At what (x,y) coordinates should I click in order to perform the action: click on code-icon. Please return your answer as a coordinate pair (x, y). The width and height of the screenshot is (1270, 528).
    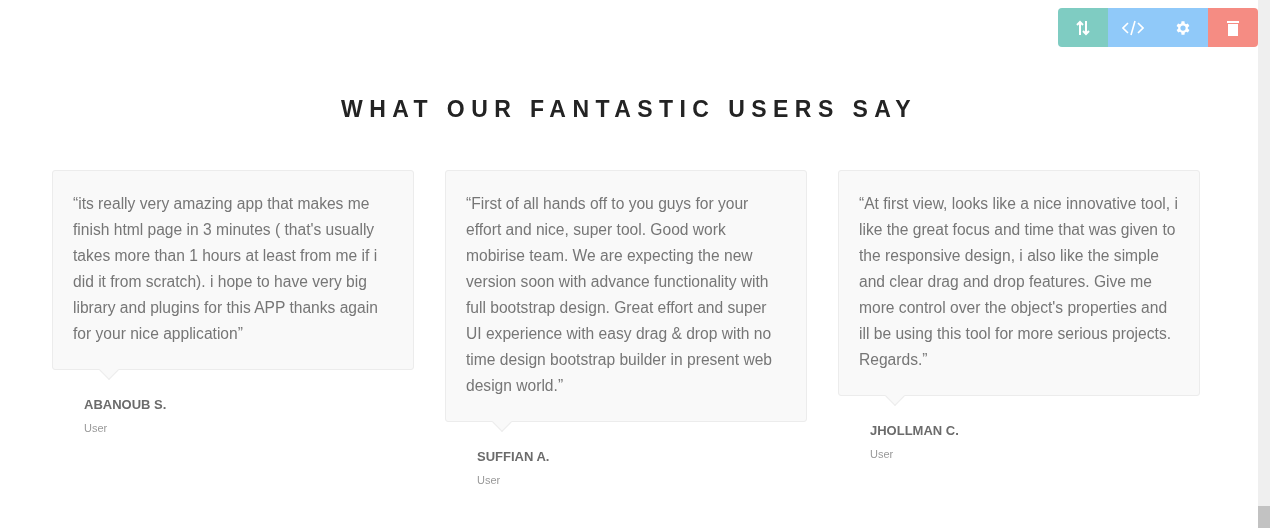
    Looking at the image, I should click on (1133, 27).